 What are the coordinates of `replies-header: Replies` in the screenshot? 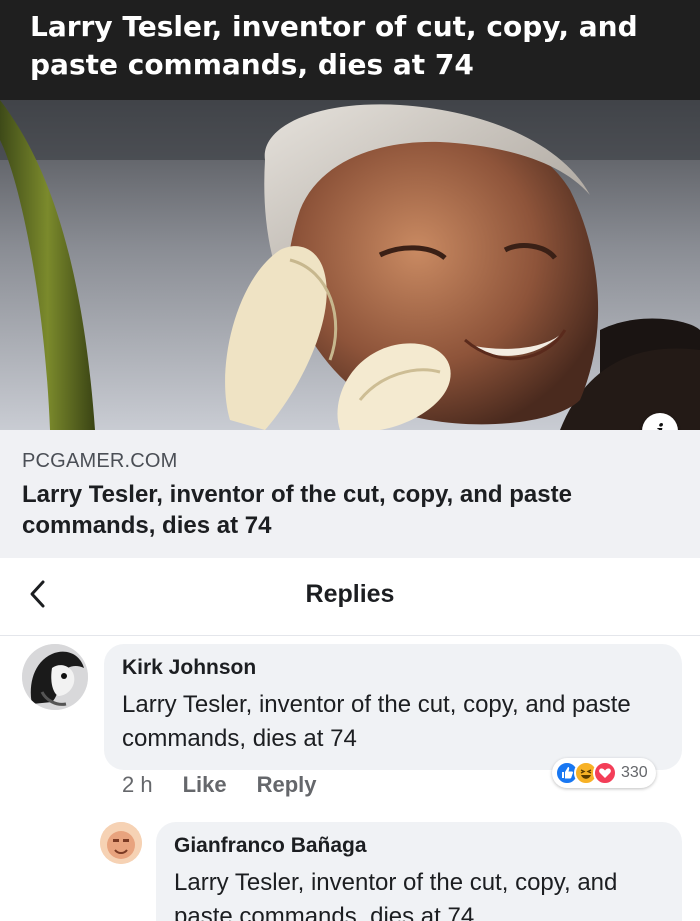 It's located at (350, 597).